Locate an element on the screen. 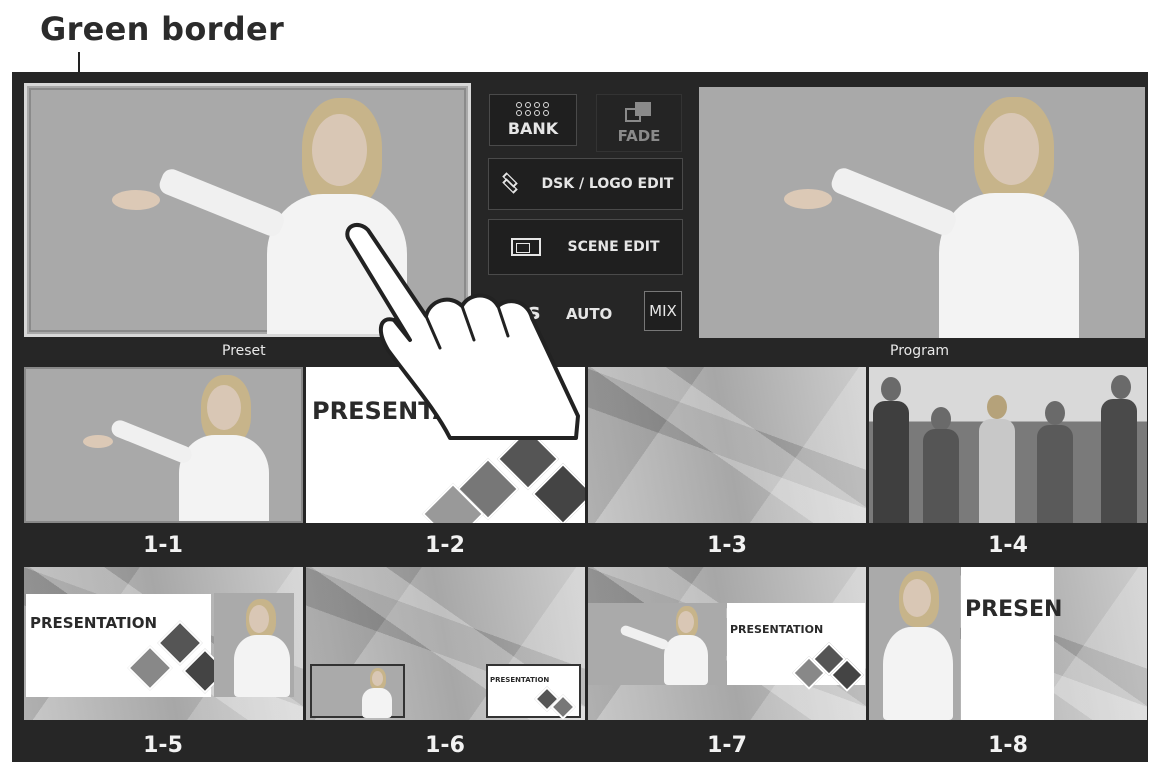 The width and height of the screenshot is (1158, 765). fade-button: FADE is located at coordinates (639, 123).